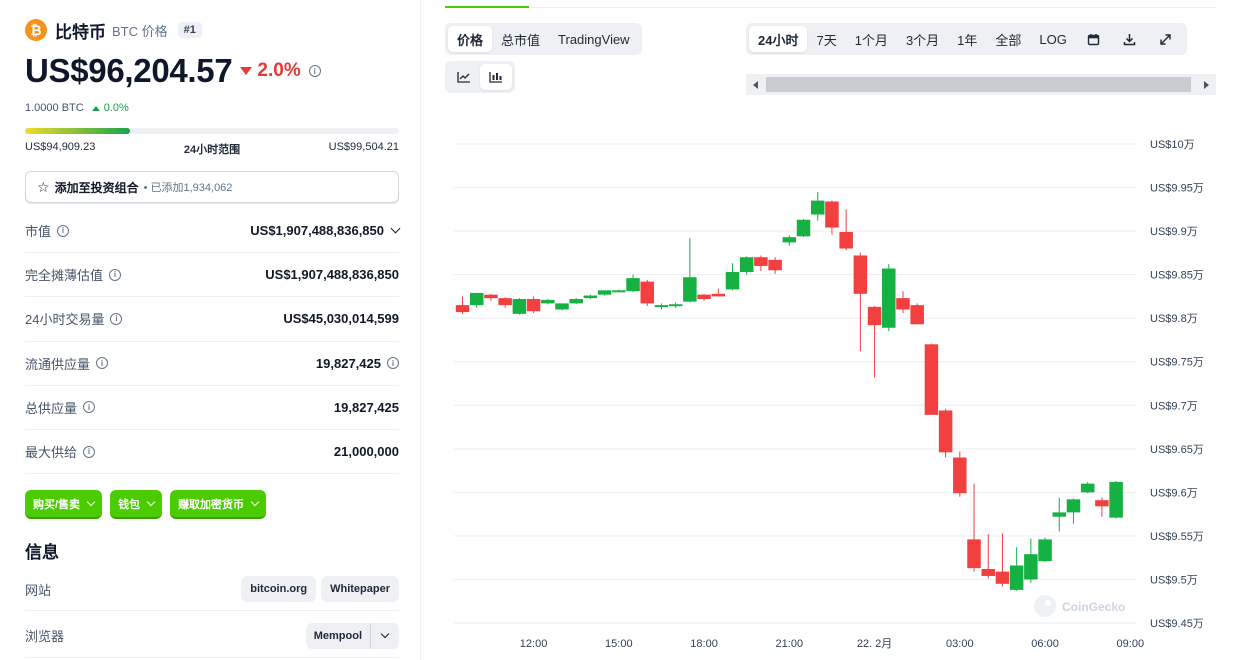 The height and width of the screenshot is (660, 1236). Describe the element at coordinates (212, 408) in the screenshot. I see `stat-row-total-supply: 总供应量 i 19,827,425` at that location.